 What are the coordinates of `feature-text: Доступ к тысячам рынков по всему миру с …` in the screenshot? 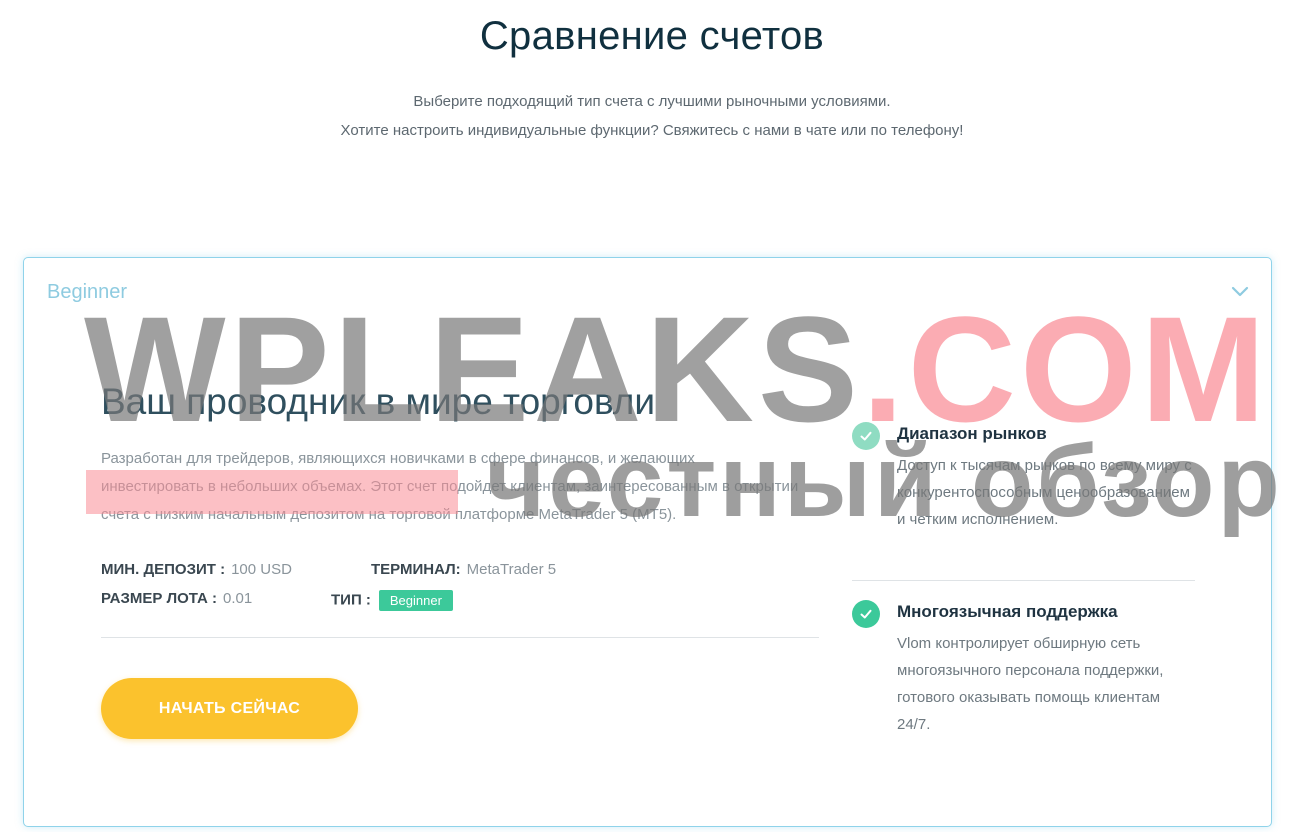 It's located at (1044, 492).